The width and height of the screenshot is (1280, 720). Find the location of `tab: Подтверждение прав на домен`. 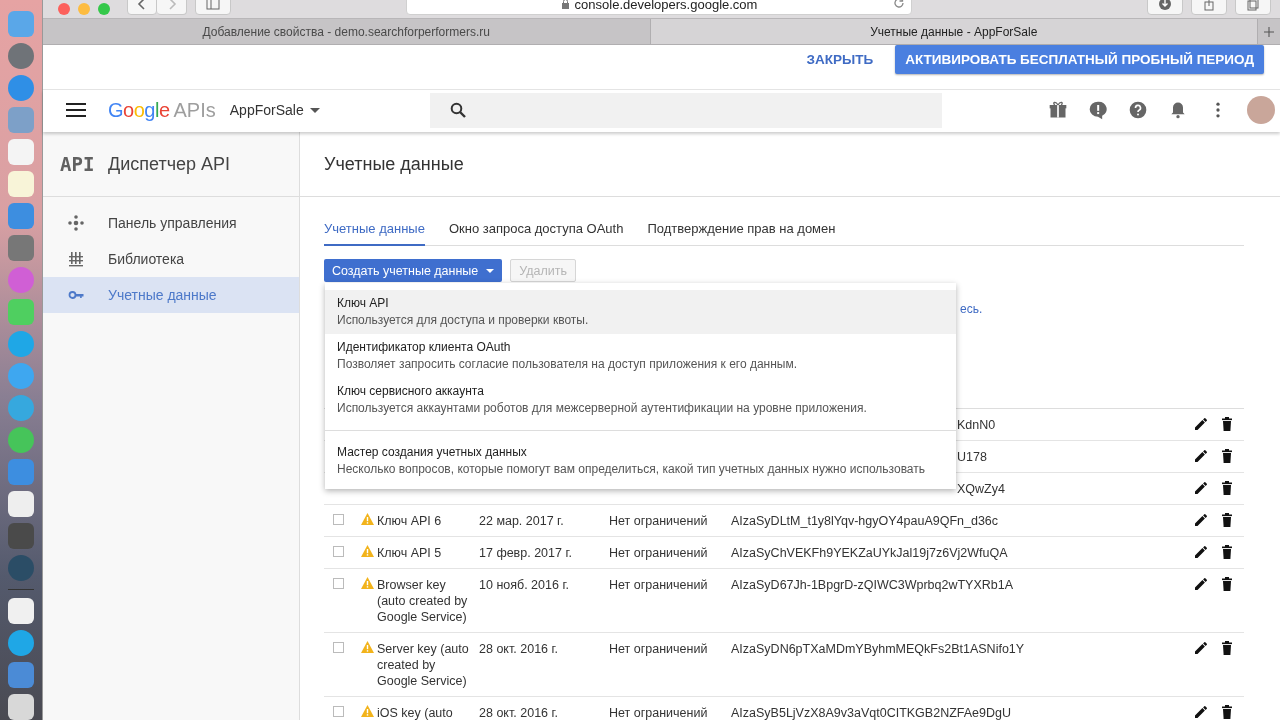

tab: Подтверждение прав на домен is located at coordinates (741, 229).